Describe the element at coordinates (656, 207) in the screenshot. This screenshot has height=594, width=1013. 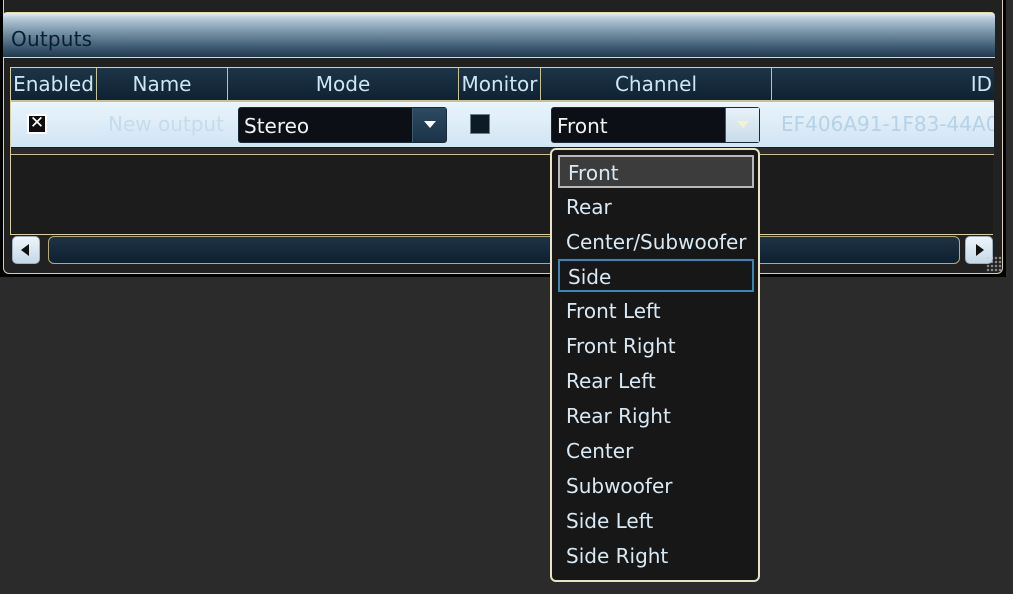
I see `dropdown-item-rear: Rear` at that location.